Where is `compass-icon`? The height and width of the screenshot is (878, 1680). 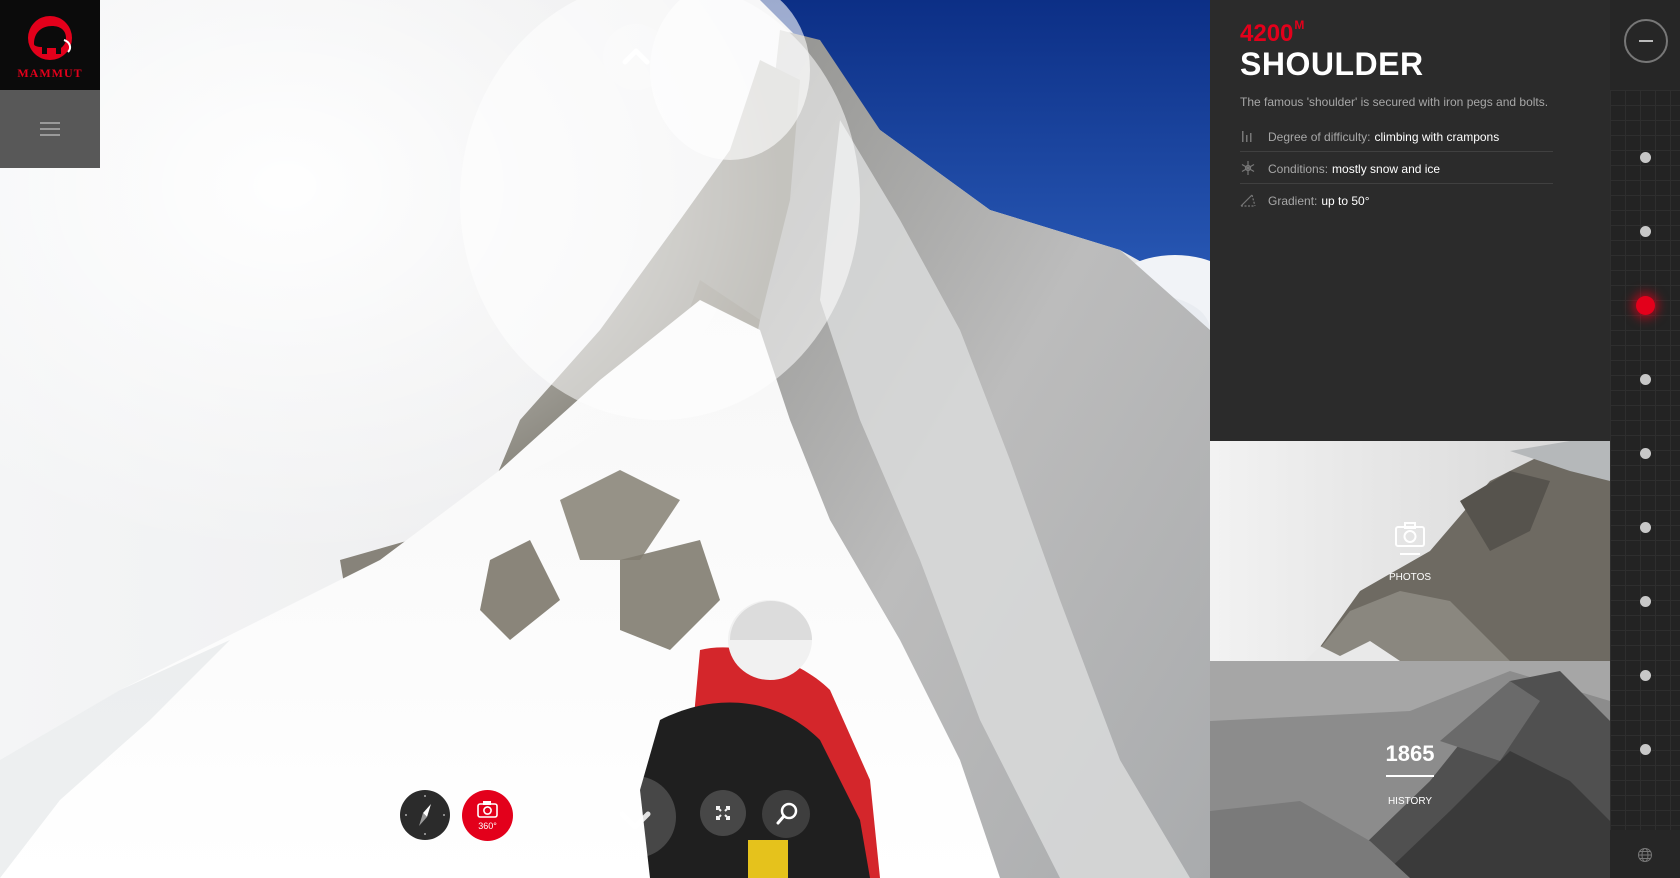
compass-icon is located at coordinates (425, 815).